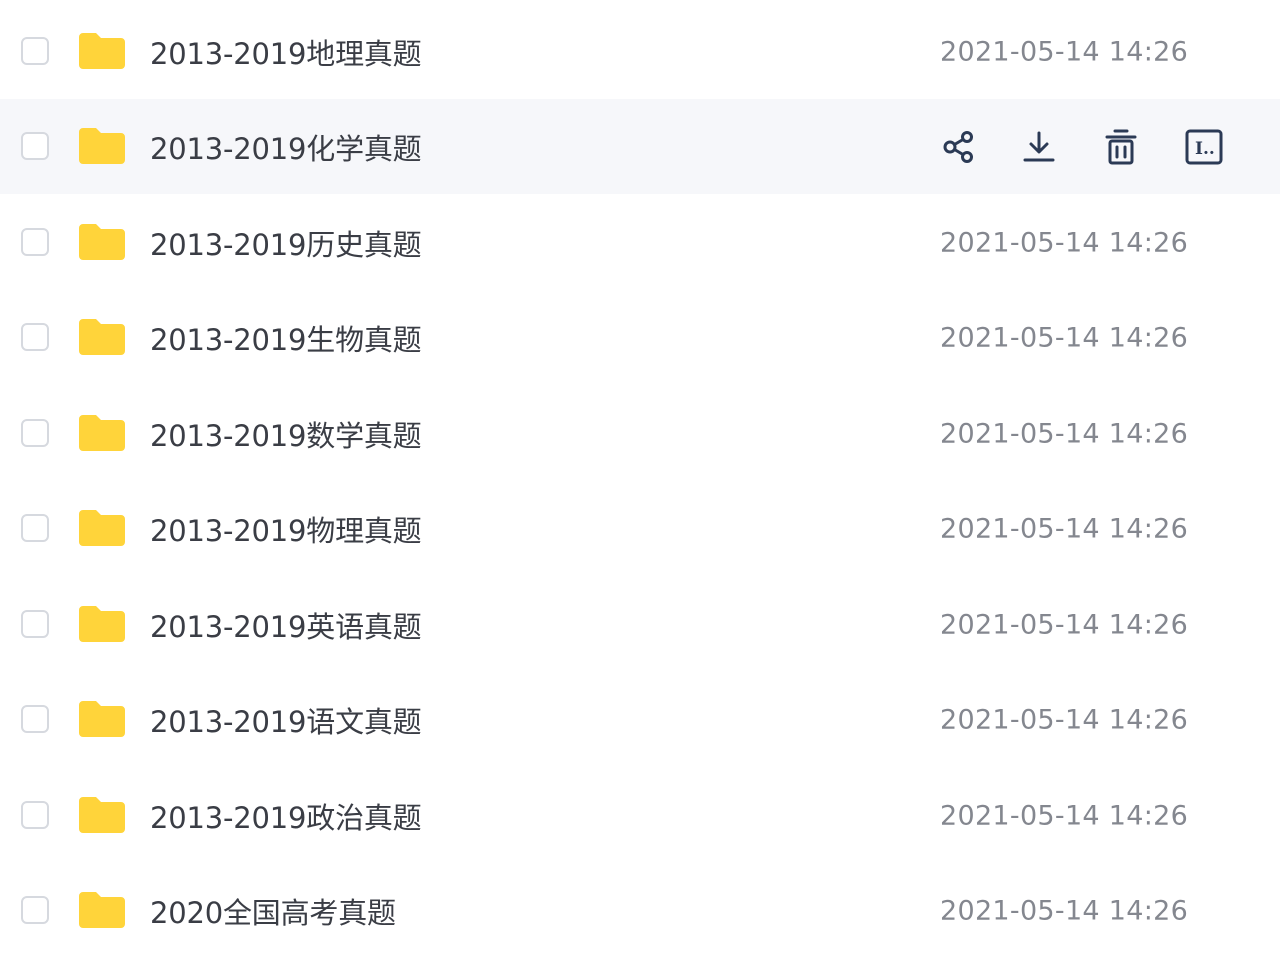 This screenshot has width=1280, height=964. What do you see at coordinates (1088, 147) in the screenshot?
I see `row-actions: I..` at bounding box center [1088, 147].